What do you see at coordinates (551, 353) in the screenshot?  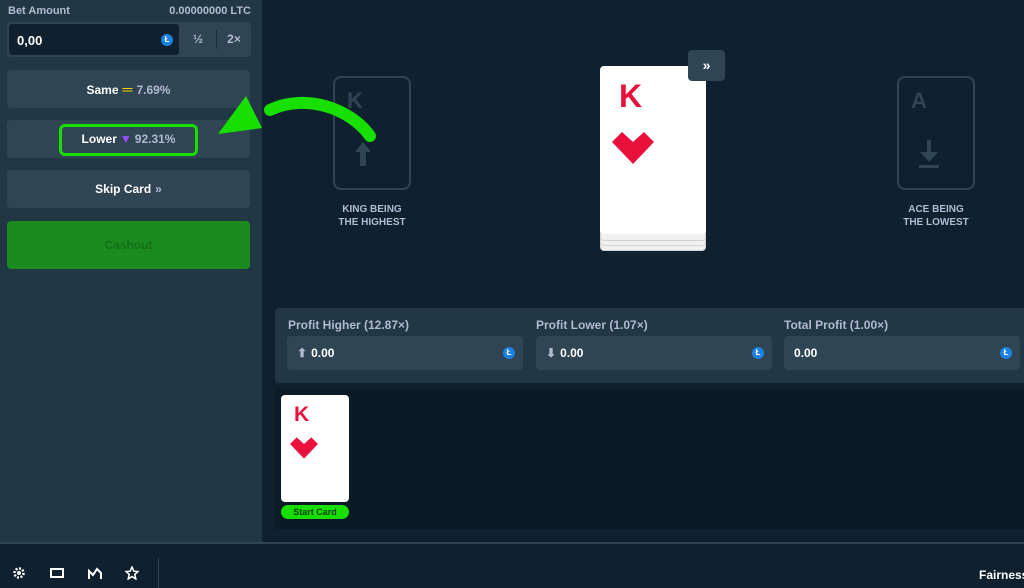 I see `arrow-down-icon: ⬇` at bounding box center [551, 353].